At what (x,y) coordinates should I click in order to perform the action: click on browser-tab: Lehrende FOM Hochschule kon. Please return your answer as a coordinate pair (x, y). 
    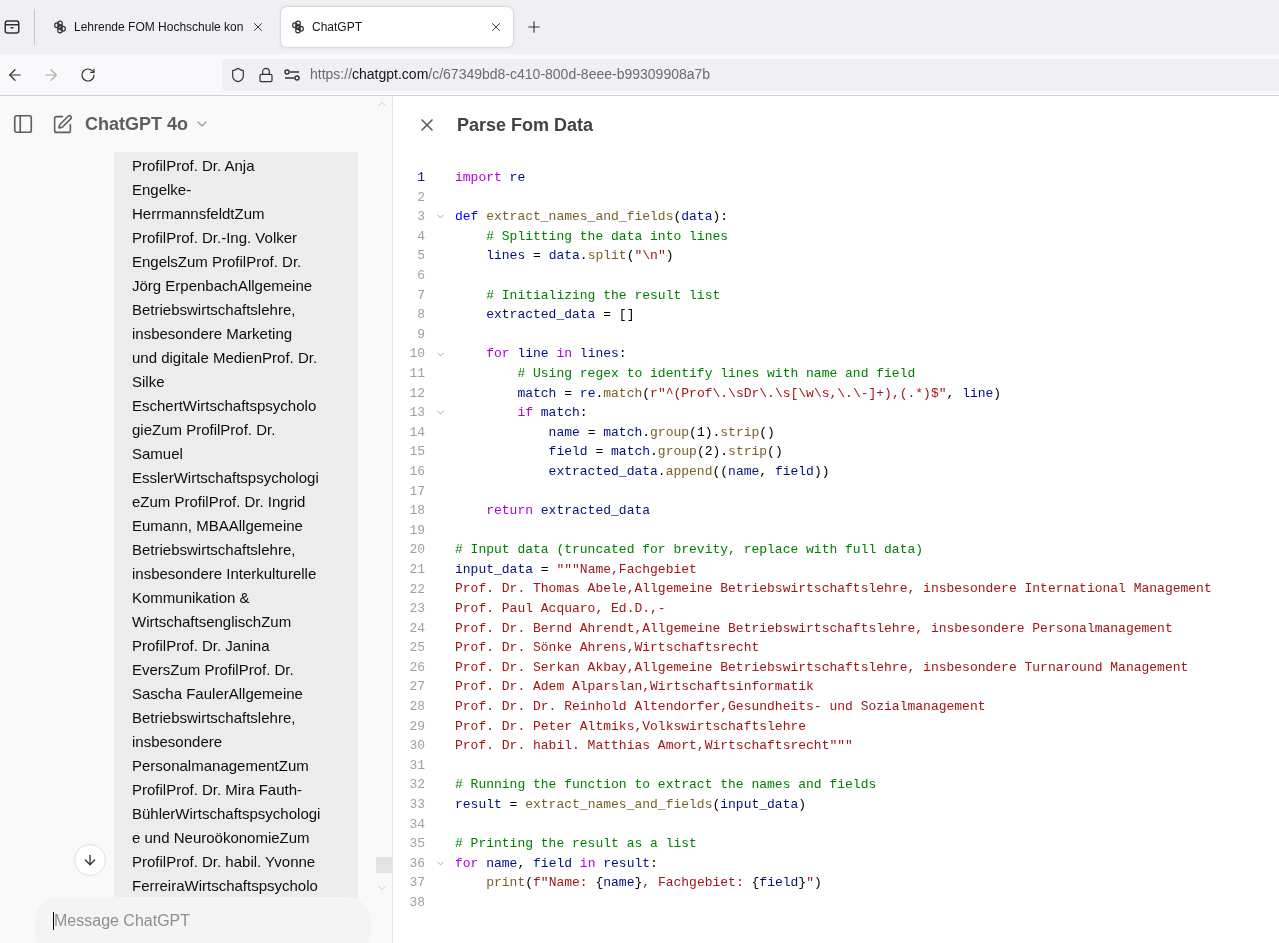
    Looking at the image, I should click on (159, 27).